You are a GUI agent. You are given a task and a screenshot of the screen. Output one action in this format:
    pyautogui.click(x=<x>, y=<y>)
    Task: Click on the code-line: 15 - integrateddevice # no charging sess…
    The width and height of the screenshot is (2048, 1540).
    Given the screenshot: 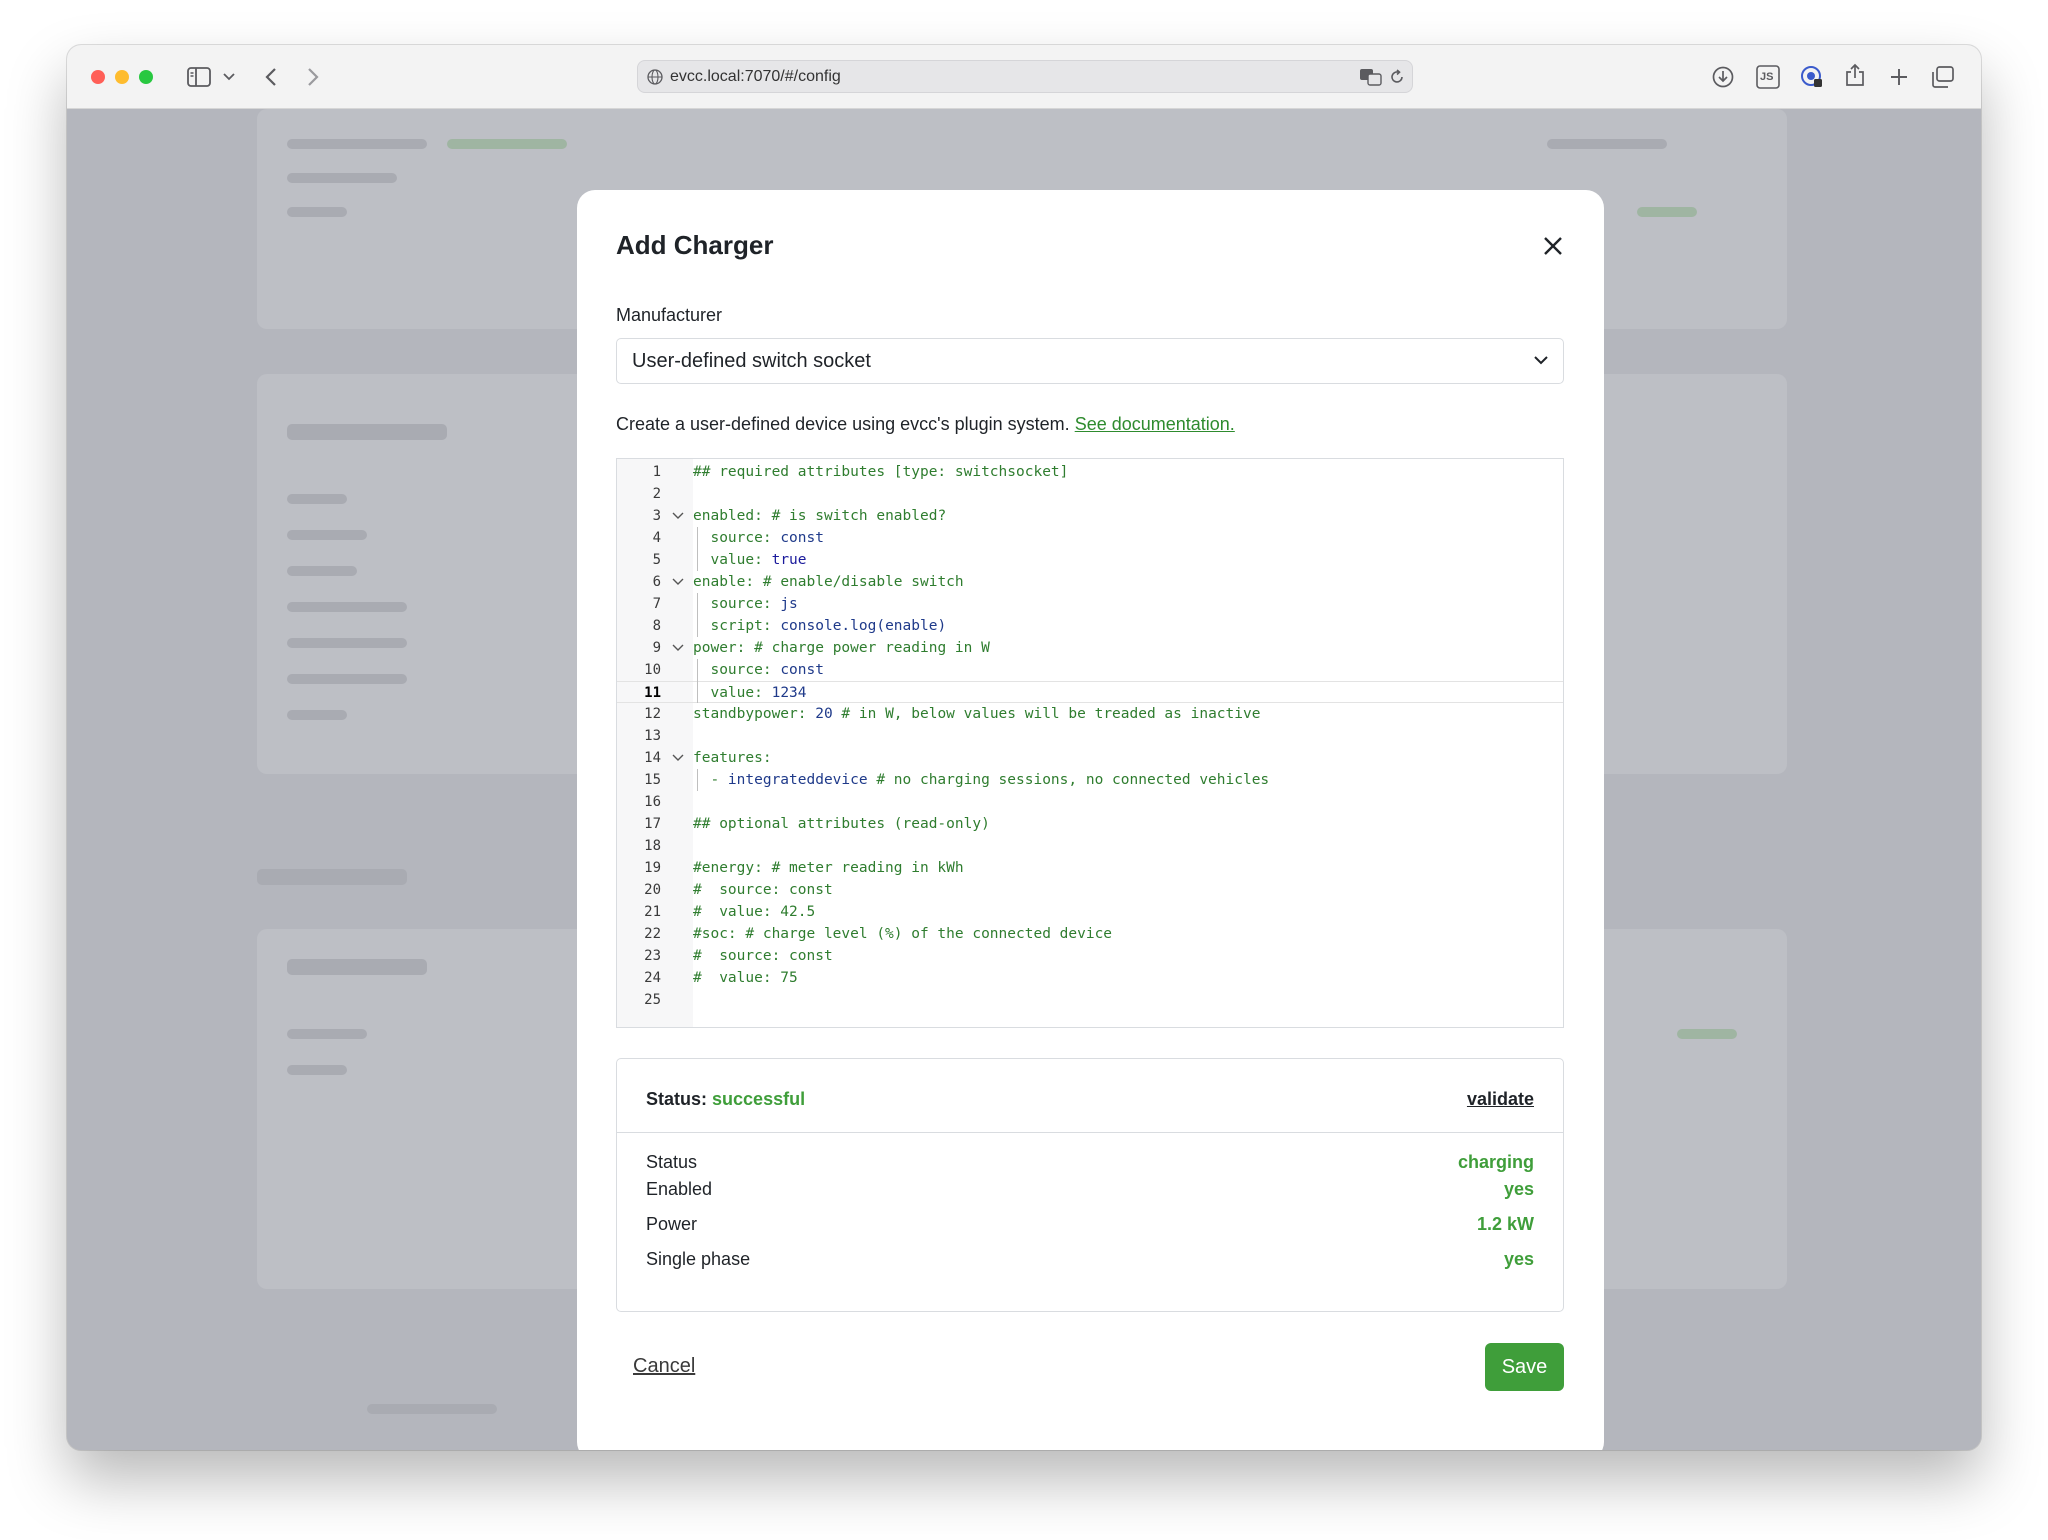 What is the action you would take?
    pyautogui.click(x=1090, y=780)
    